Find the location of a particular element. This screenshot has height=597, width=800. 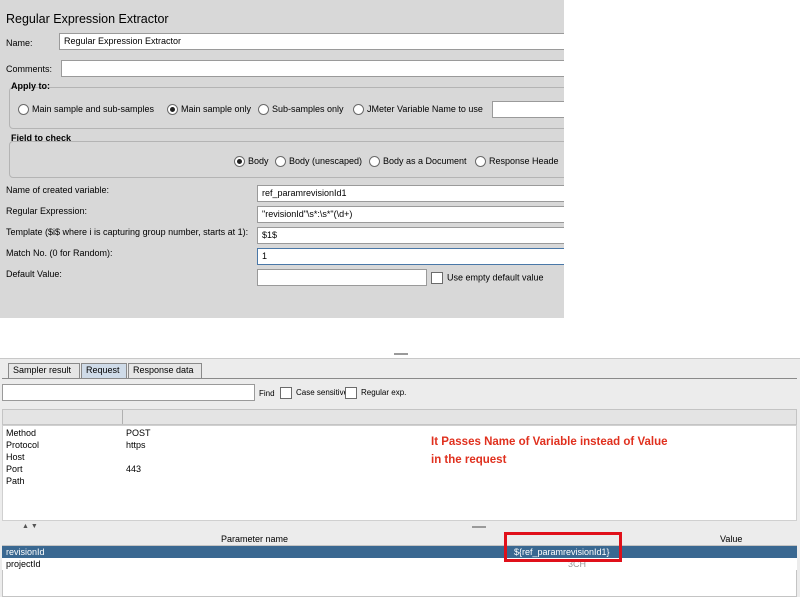

request-key-host: Host is located at coordinates (15, 457).